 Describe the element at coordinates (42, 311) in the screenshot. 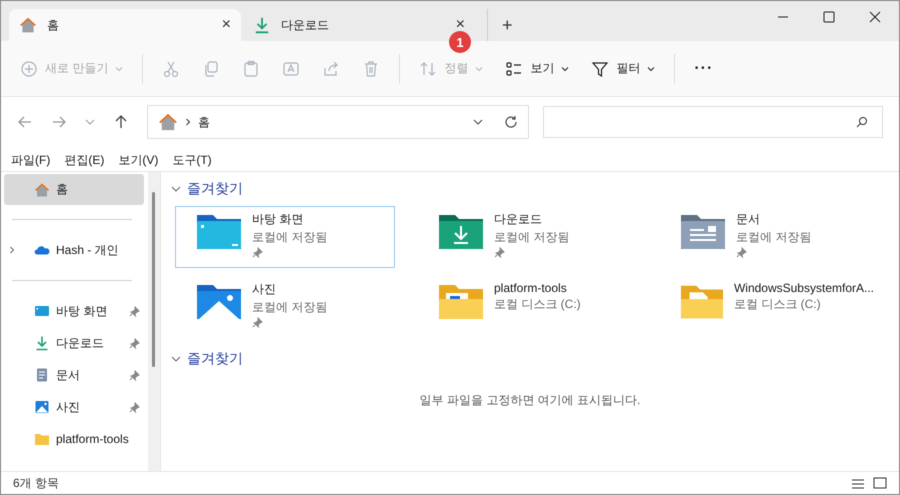

I see `desktop-icon` at that location.